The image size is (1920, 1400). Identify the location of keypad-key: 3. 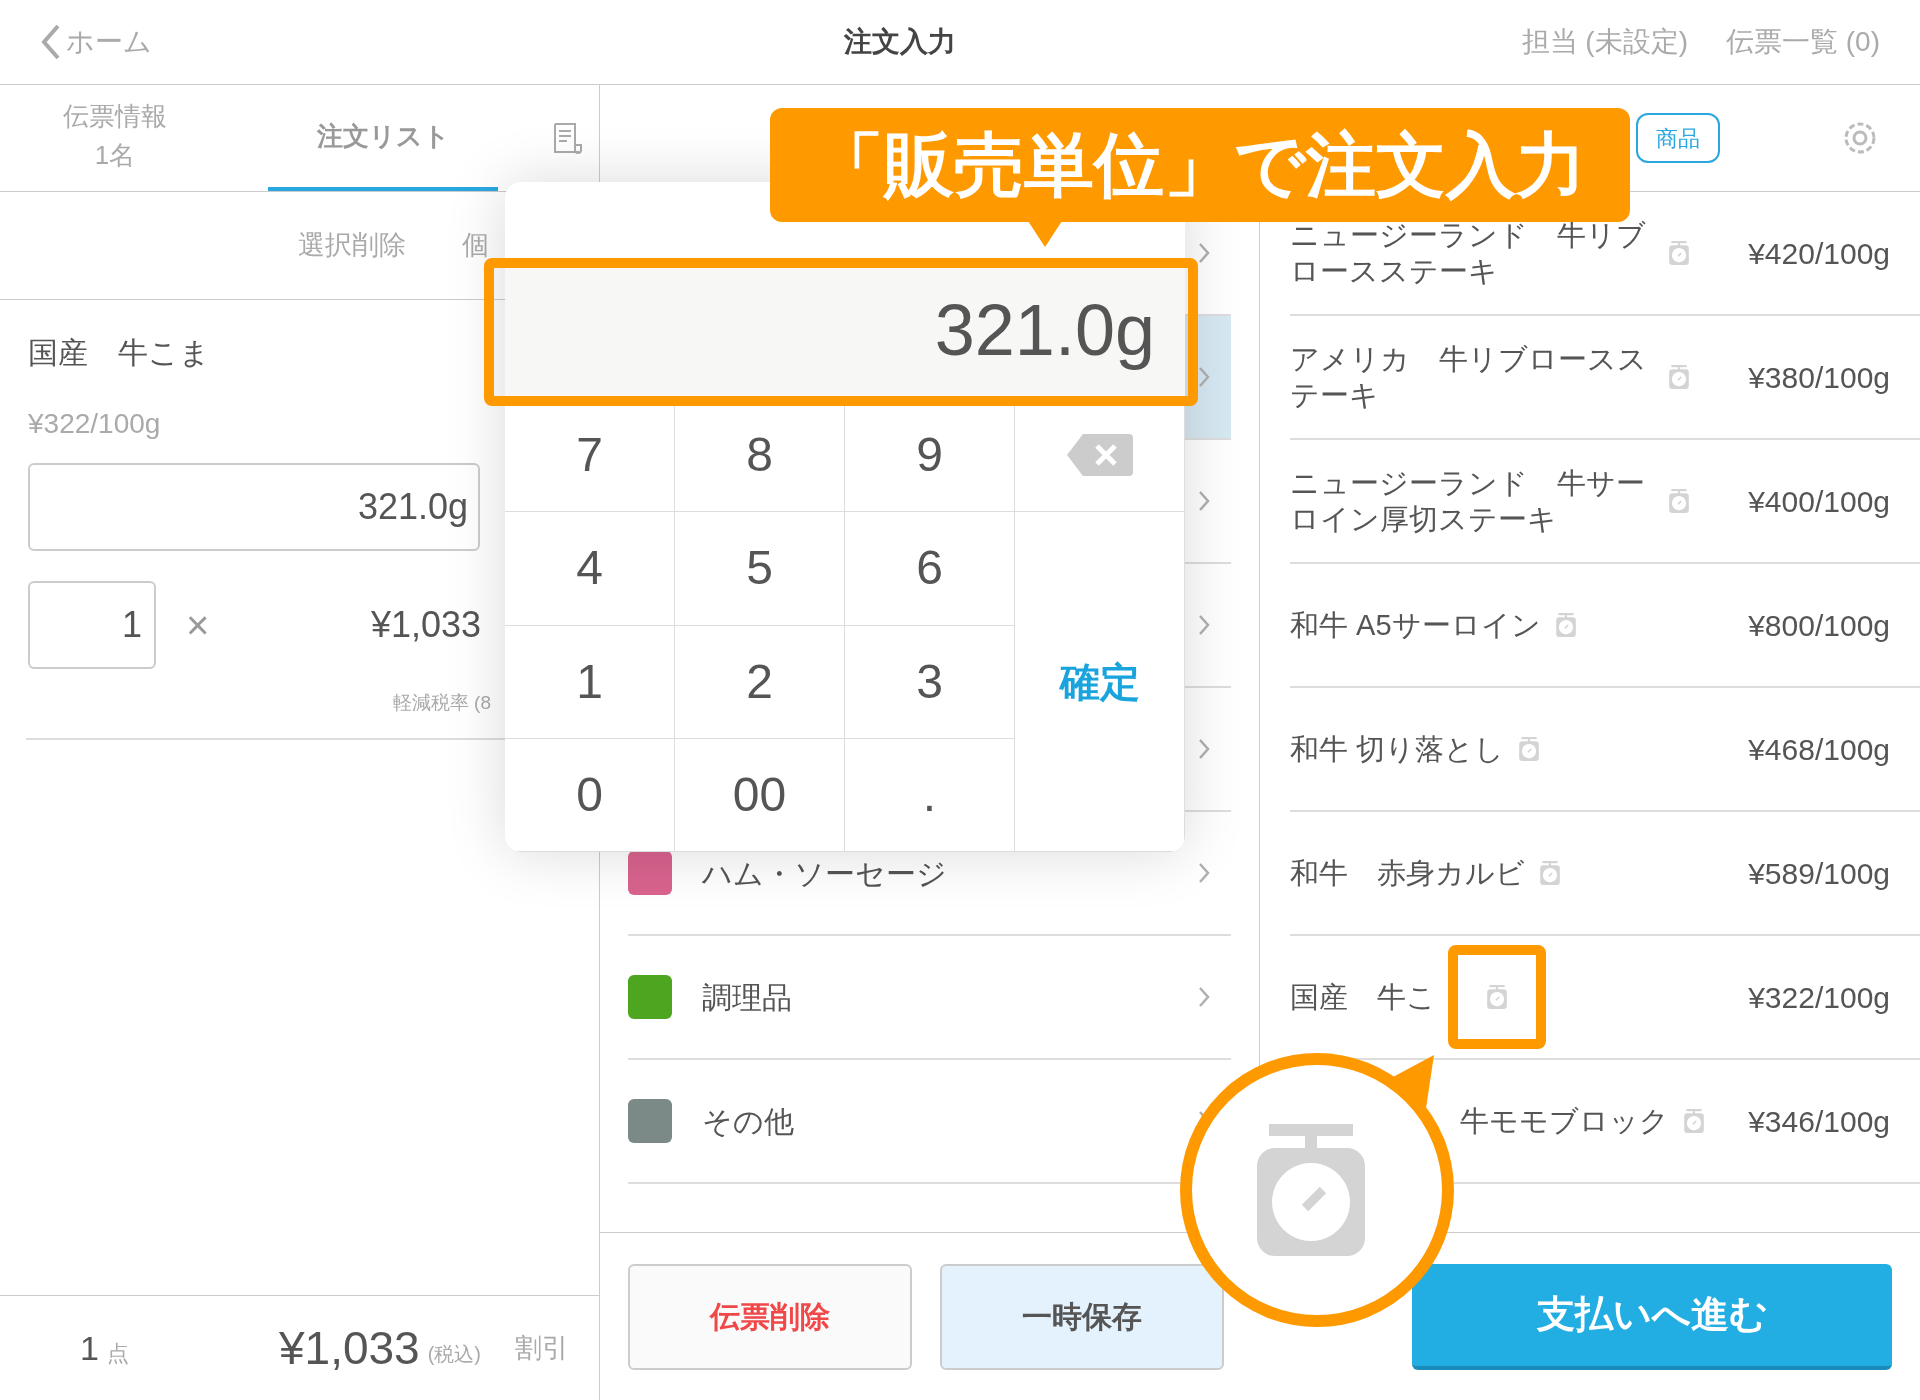
(930, 682).